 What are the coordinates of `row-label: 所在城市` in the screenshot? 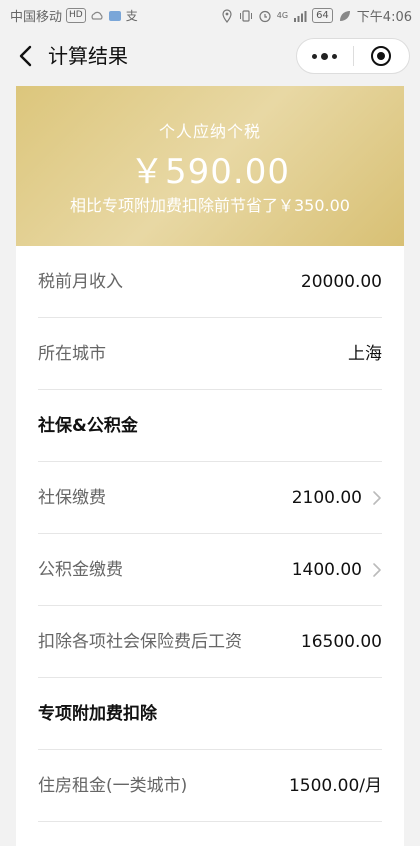 It's located at (72, 354).